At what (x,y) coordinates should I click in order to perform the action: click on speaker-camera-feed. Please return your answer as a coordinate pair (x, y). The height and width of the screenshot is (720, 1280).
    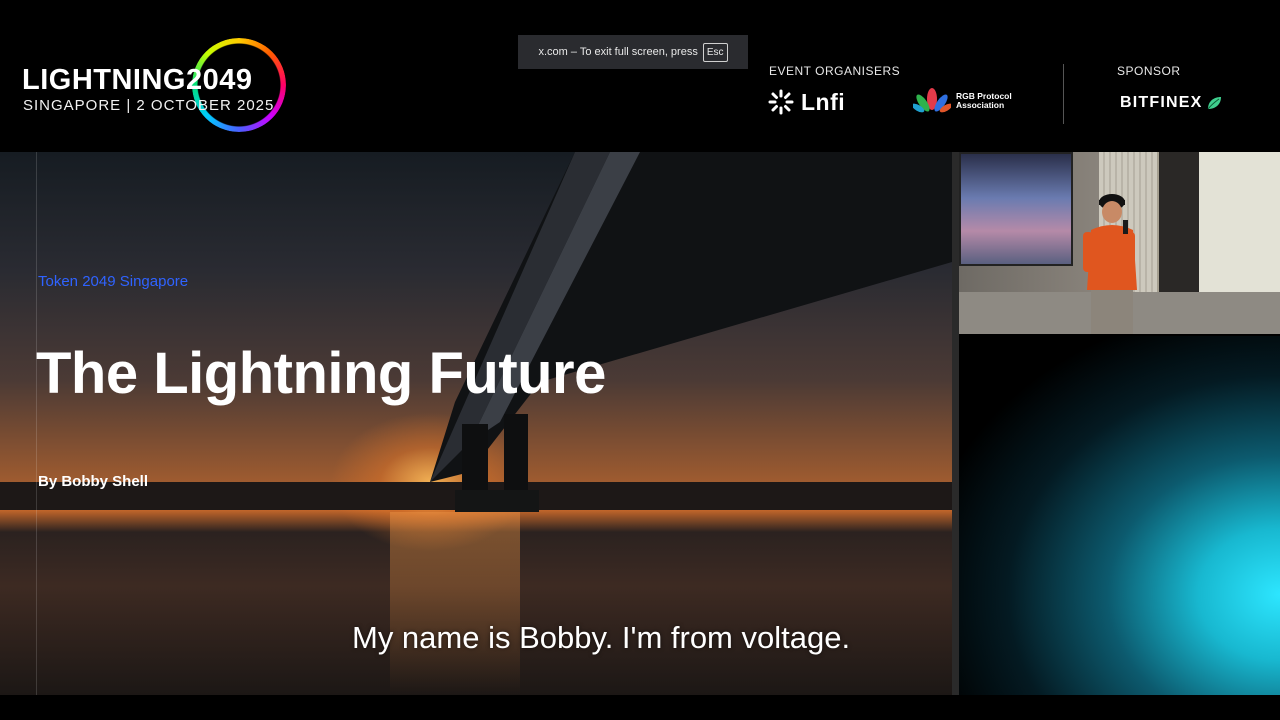
    Looking at the image, I should click on (1119, 243).